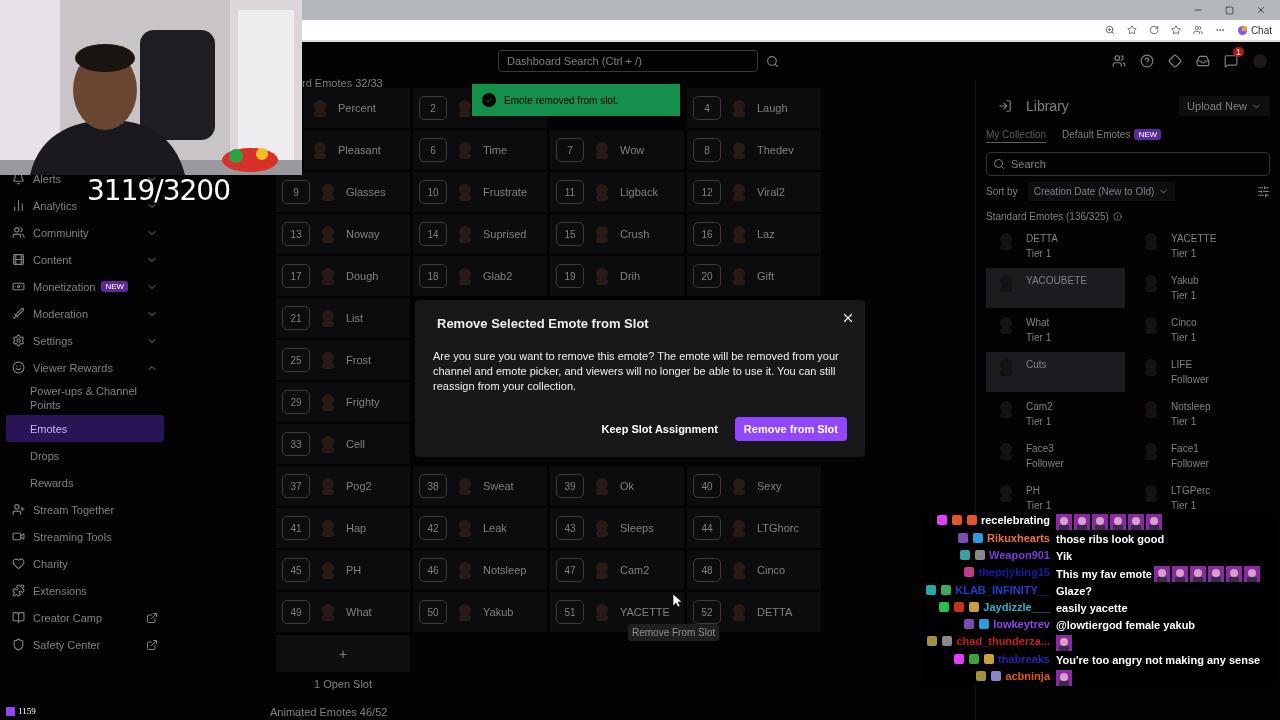  I want to click on slot-number: 48, so click(707, 570).